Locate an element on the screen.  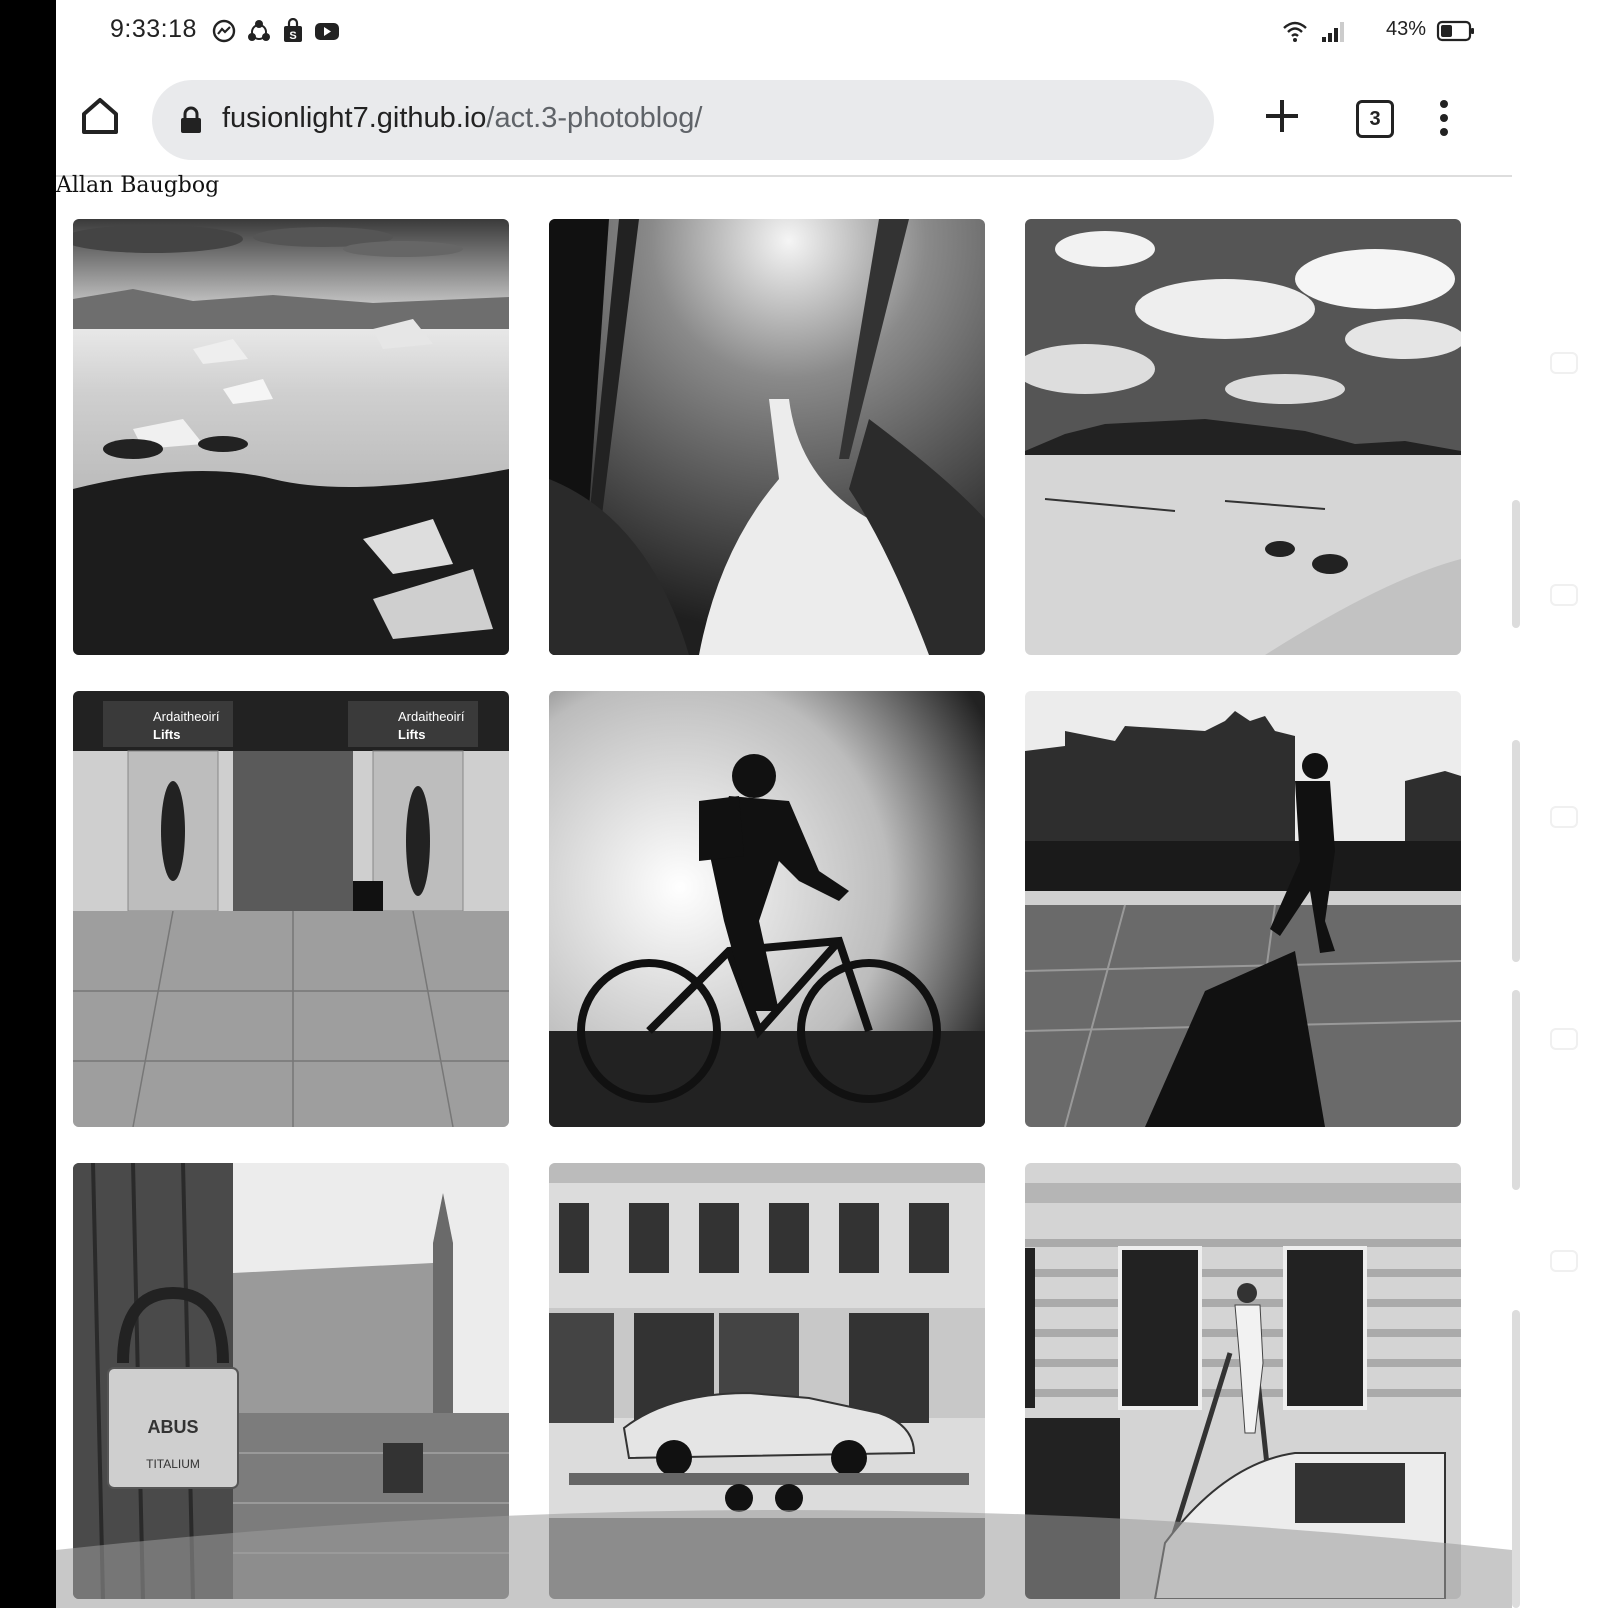
svg-text: ABUS is located at coordinates (172, 1427).